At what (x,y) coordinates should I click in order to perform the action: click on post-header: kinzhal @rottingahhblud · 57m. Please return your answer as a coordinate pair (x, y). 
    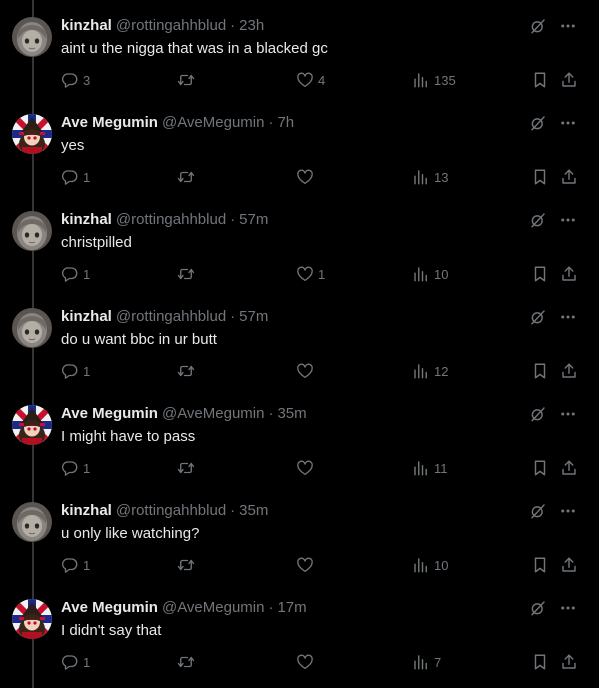
    Looking at the image, I should click on (164, 220).